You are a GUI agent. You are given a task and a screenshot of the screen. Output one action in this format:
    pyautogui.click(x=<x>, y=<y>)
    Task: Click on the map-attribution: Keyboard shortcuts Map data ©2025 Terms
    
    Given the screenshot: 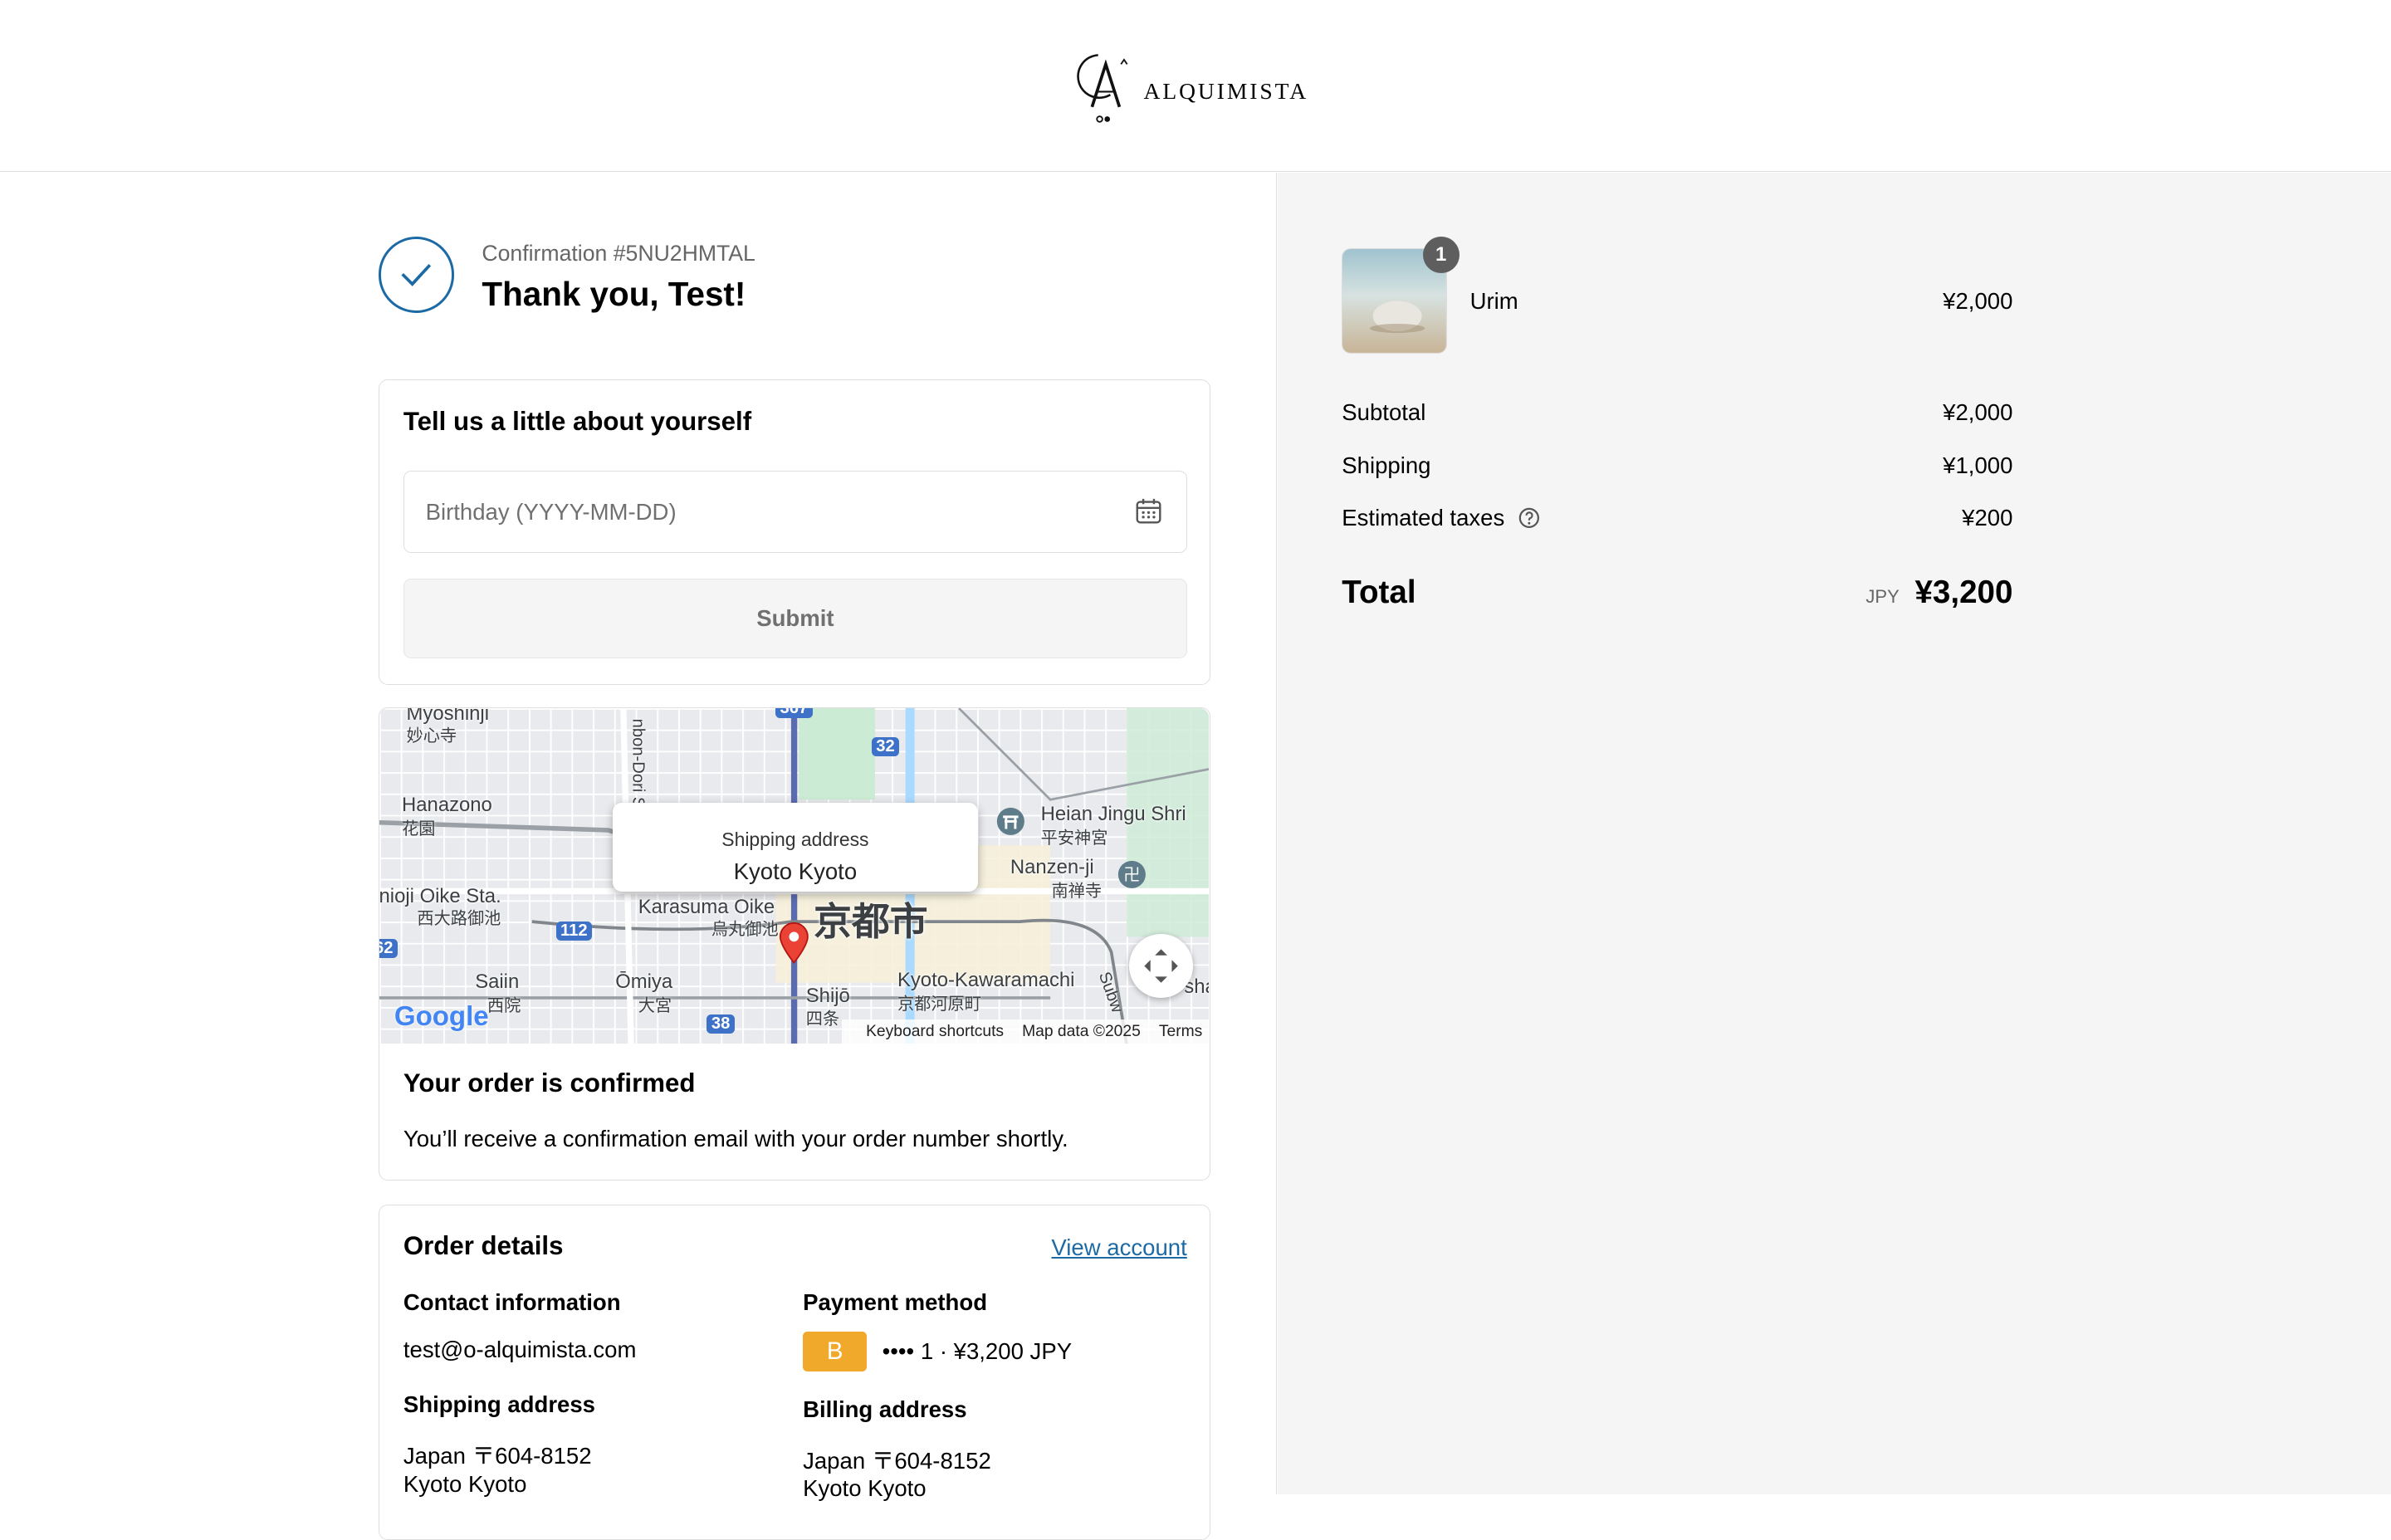 What is the action you would take?
    pyautogui.click(x=1025, y=1032)
    